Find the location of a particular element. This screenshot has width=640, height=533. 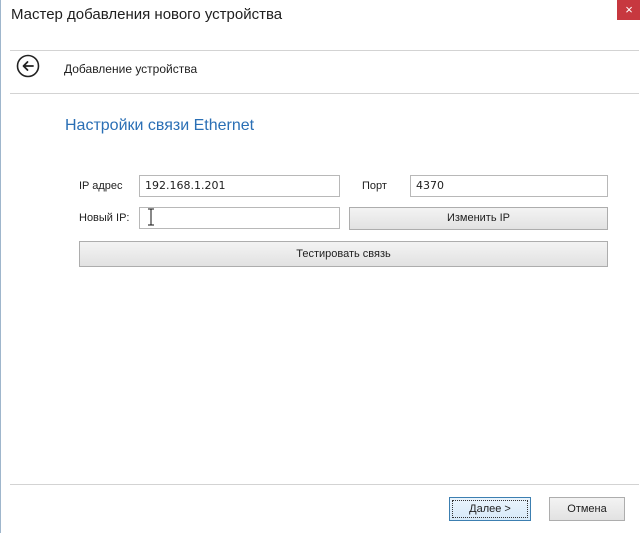

ip-address-input: 192.168.1.201 is located at coordinates (239, 186).